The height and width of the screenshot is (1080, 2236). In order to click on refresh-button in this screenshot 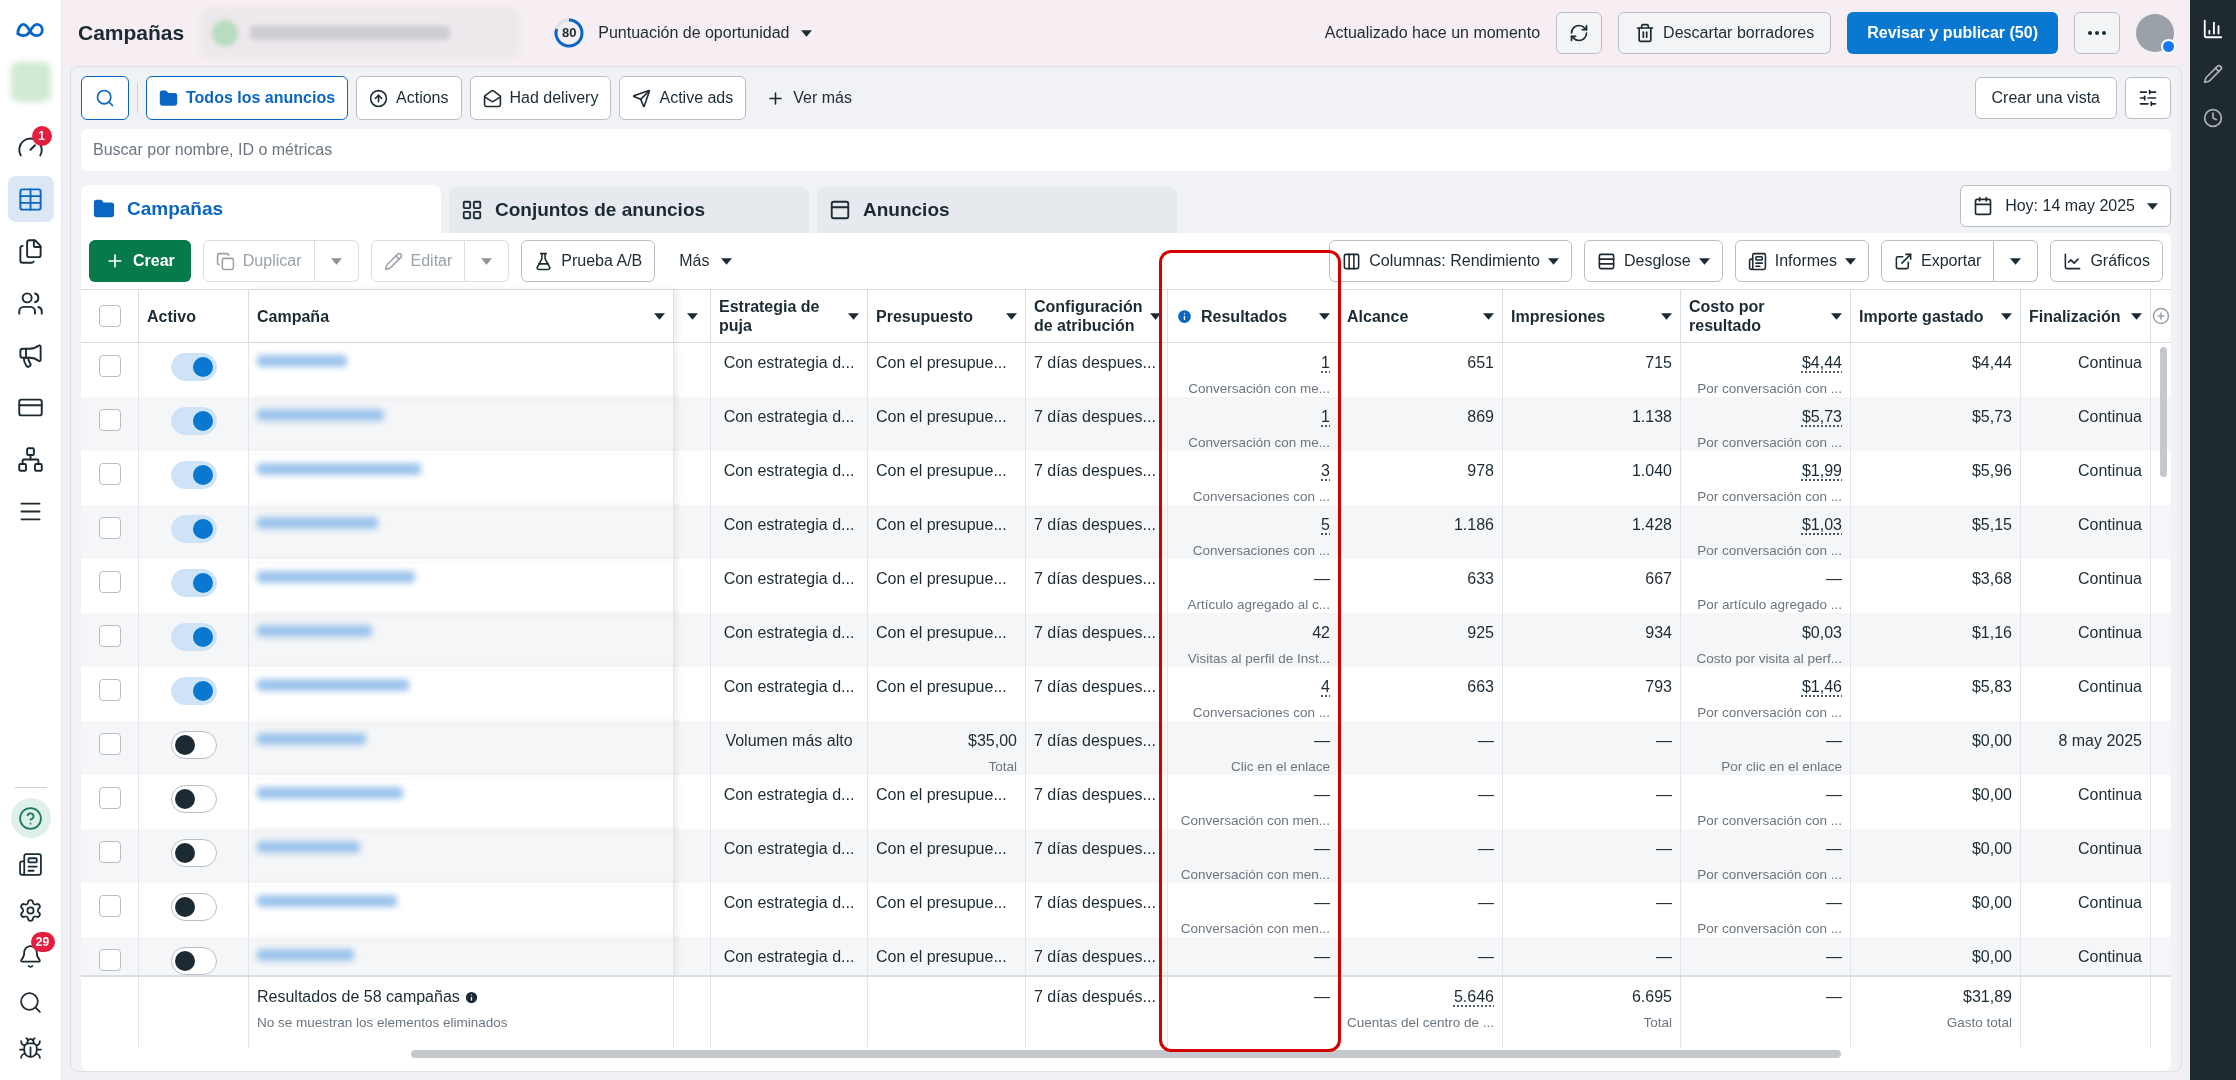, I will do `click(1579, 33)`.